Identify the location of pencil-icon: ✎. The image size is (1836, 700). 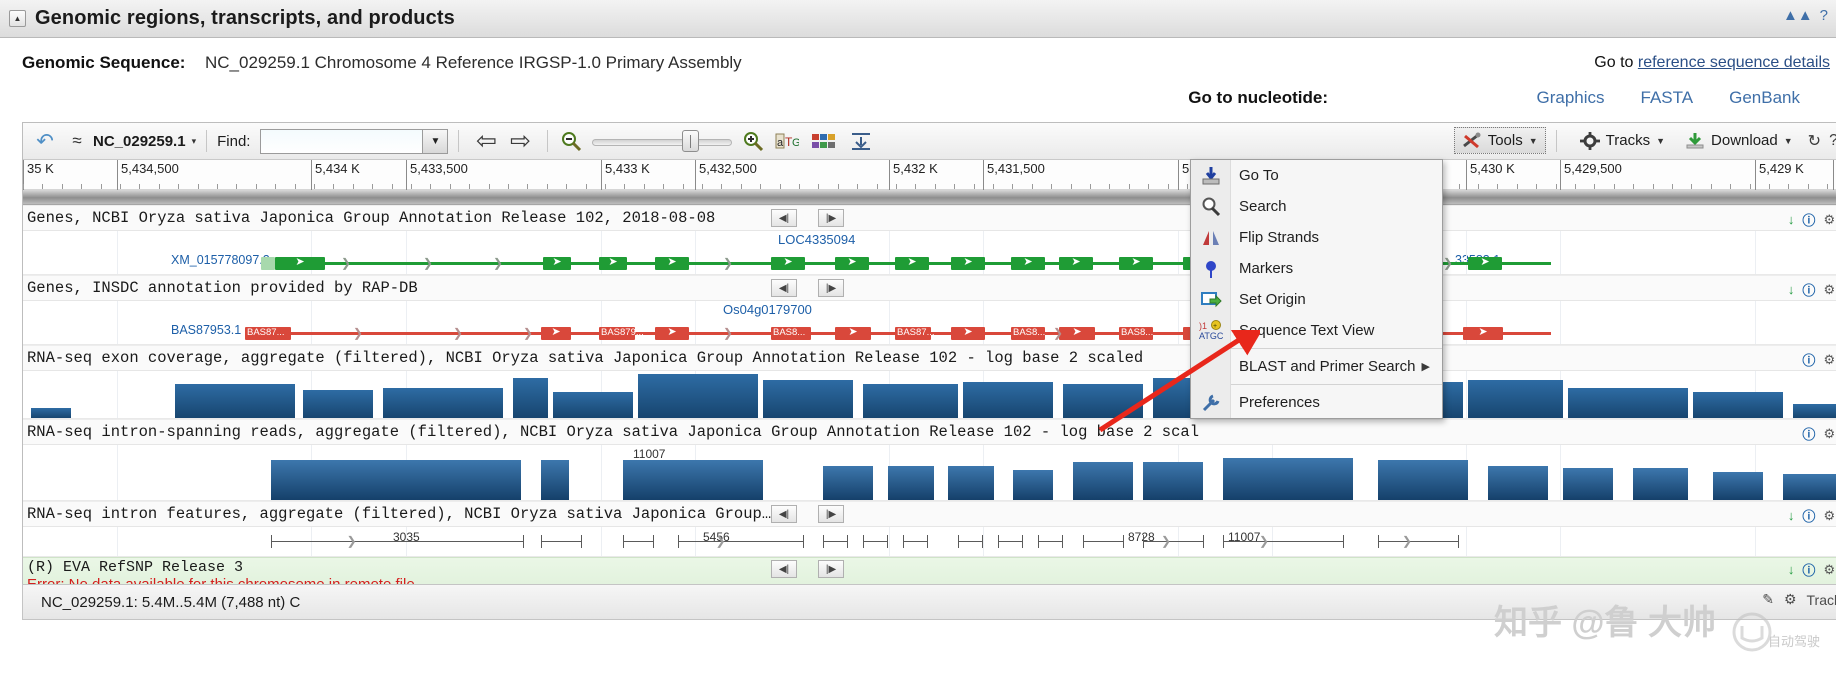
(1768, 599).